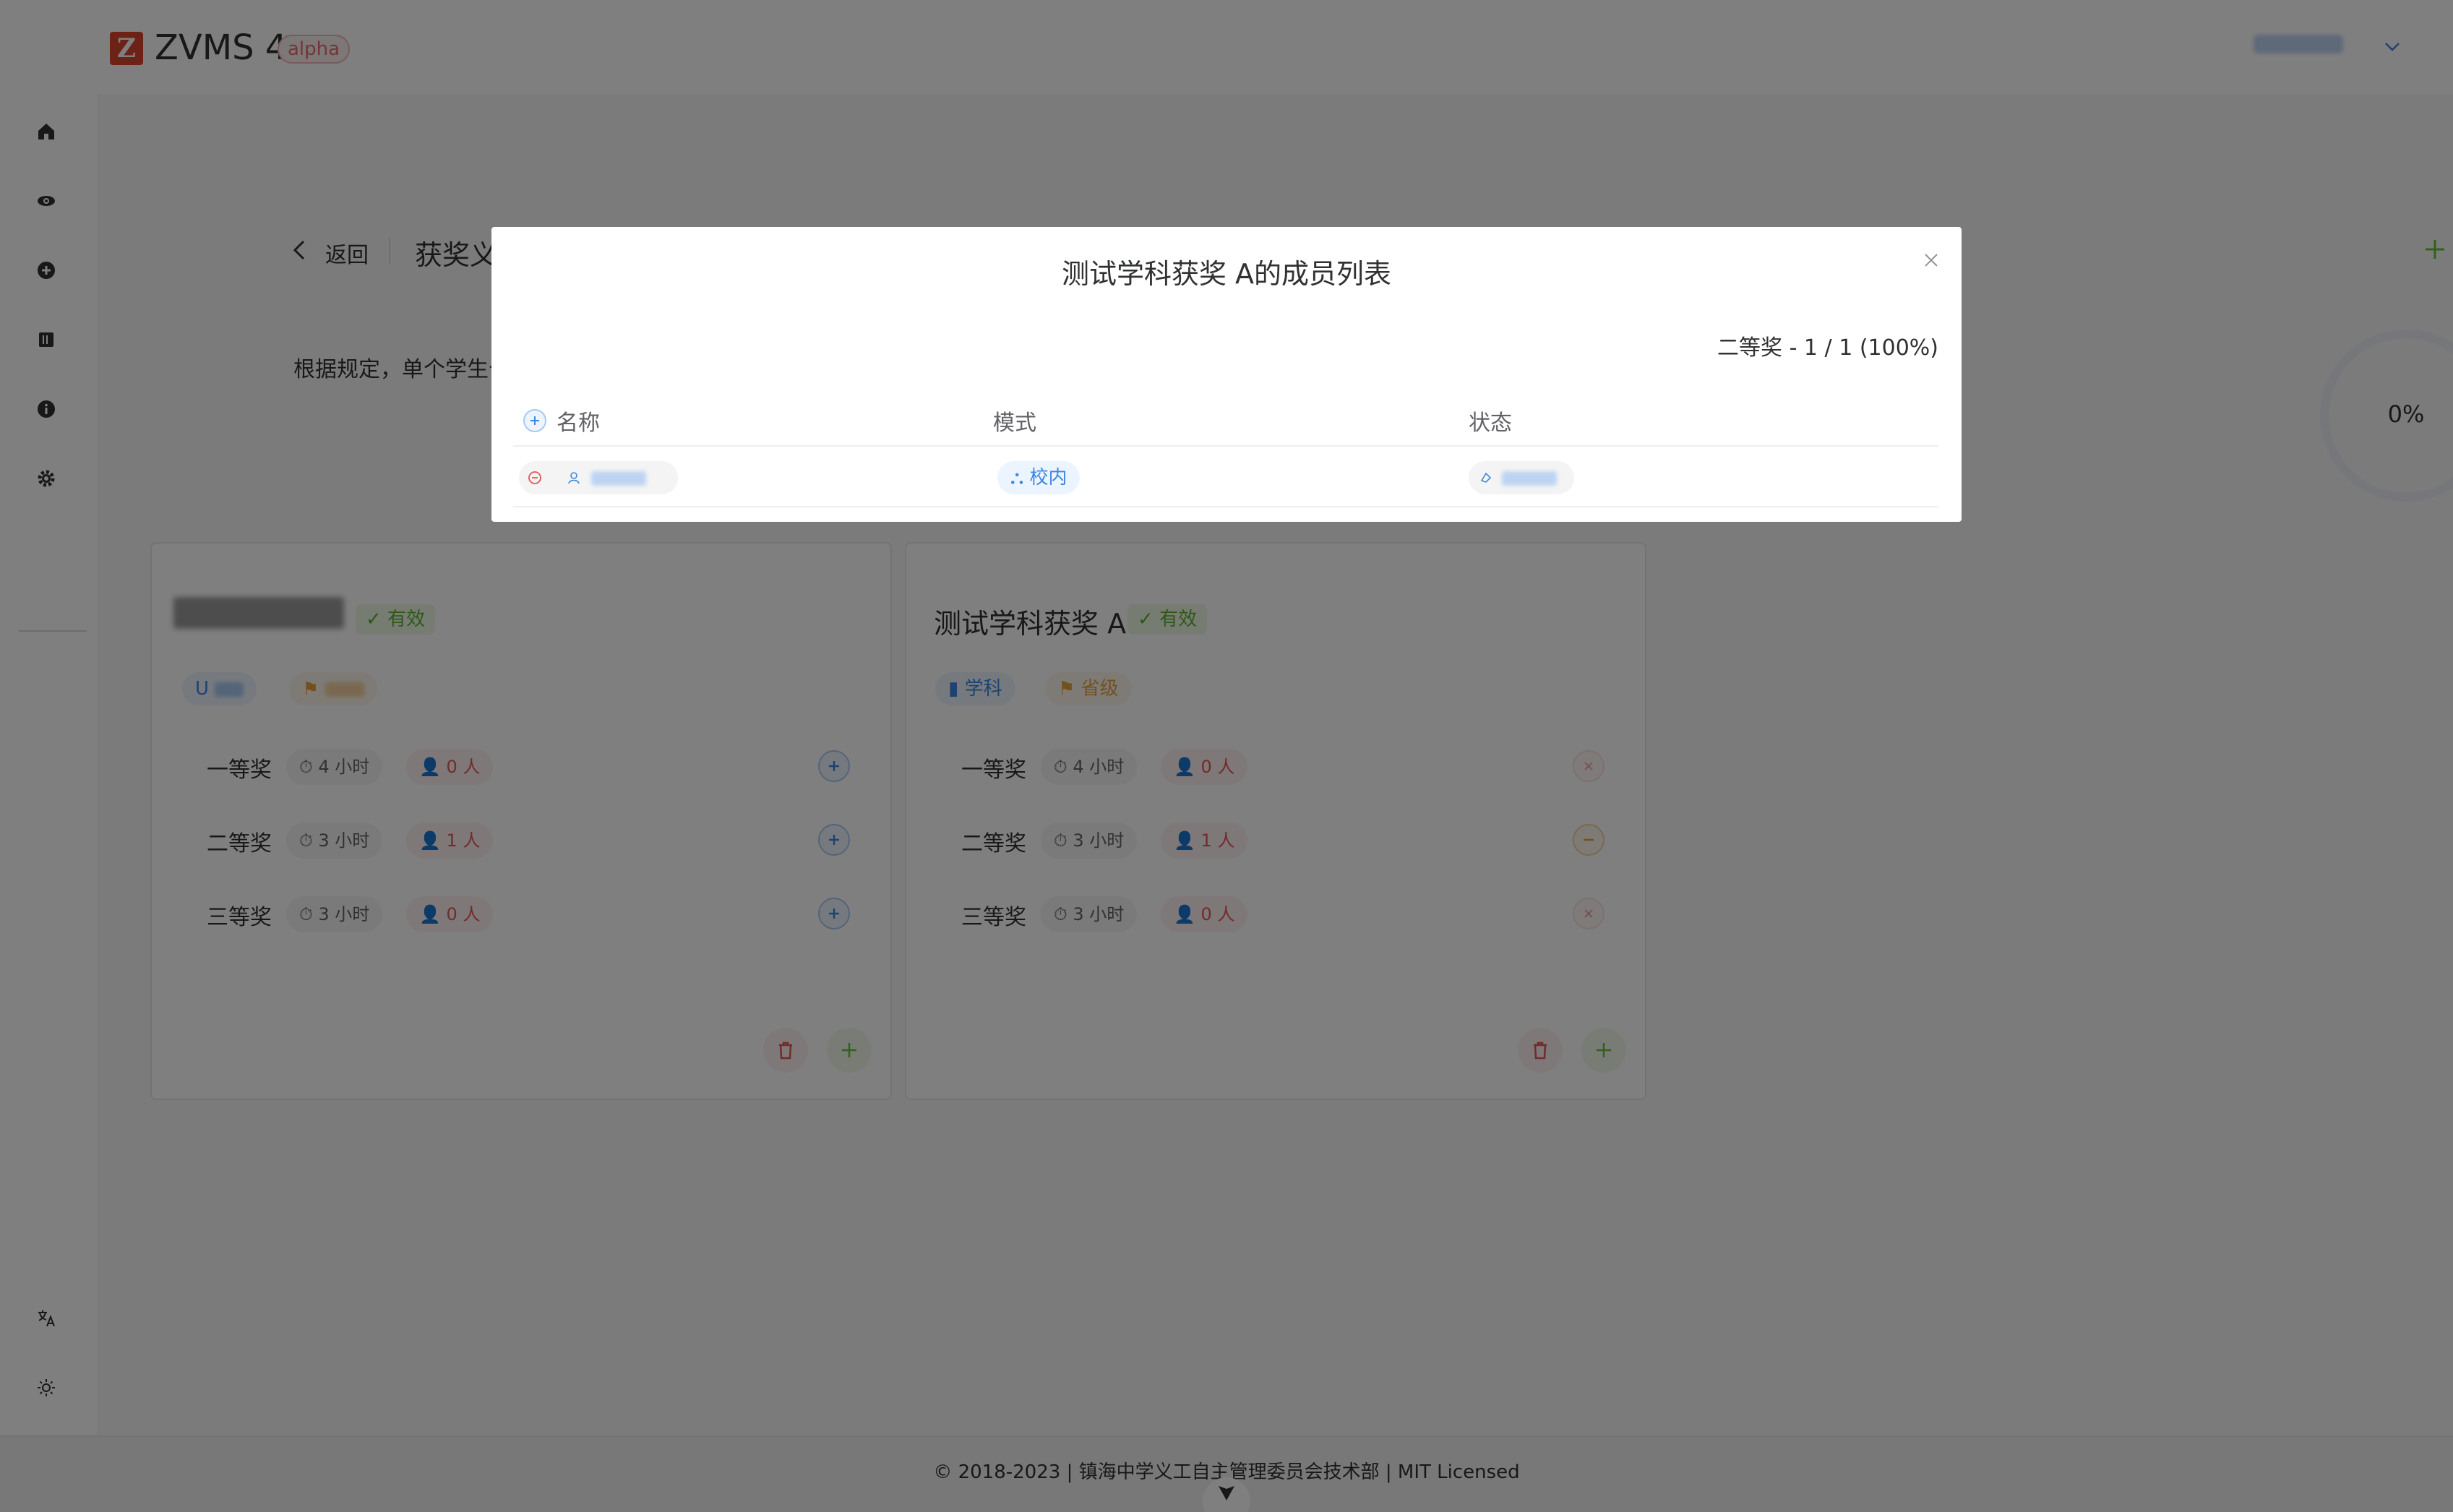  What do you see at coordinates (574, 478) in the screenshot?
I see `user-icon` at bounding box center [574, 478].